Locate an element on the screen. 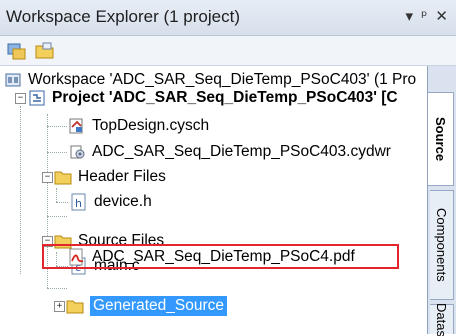 Image resolution: width=456 pixels, height=336 pixels. svg-text: h is located at coordinates (78, 203).